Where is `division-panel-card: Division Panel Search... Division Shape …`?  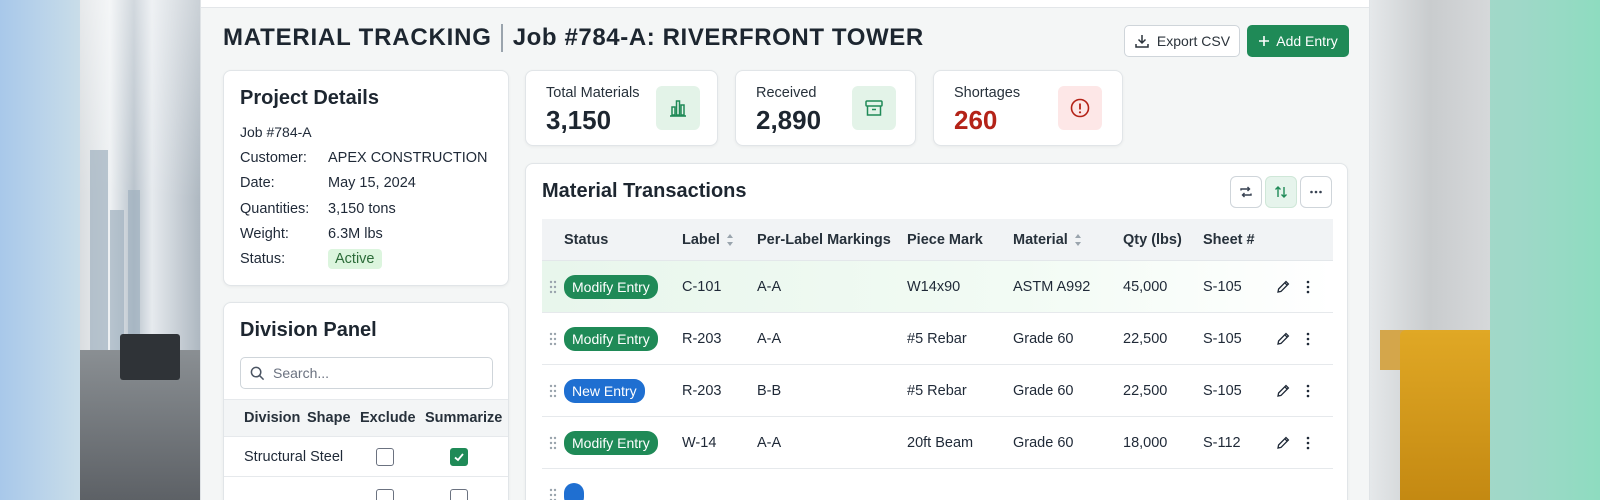
division-panel-card: Division Panel Search... Division Shape … is located at coordinates (366, 401).